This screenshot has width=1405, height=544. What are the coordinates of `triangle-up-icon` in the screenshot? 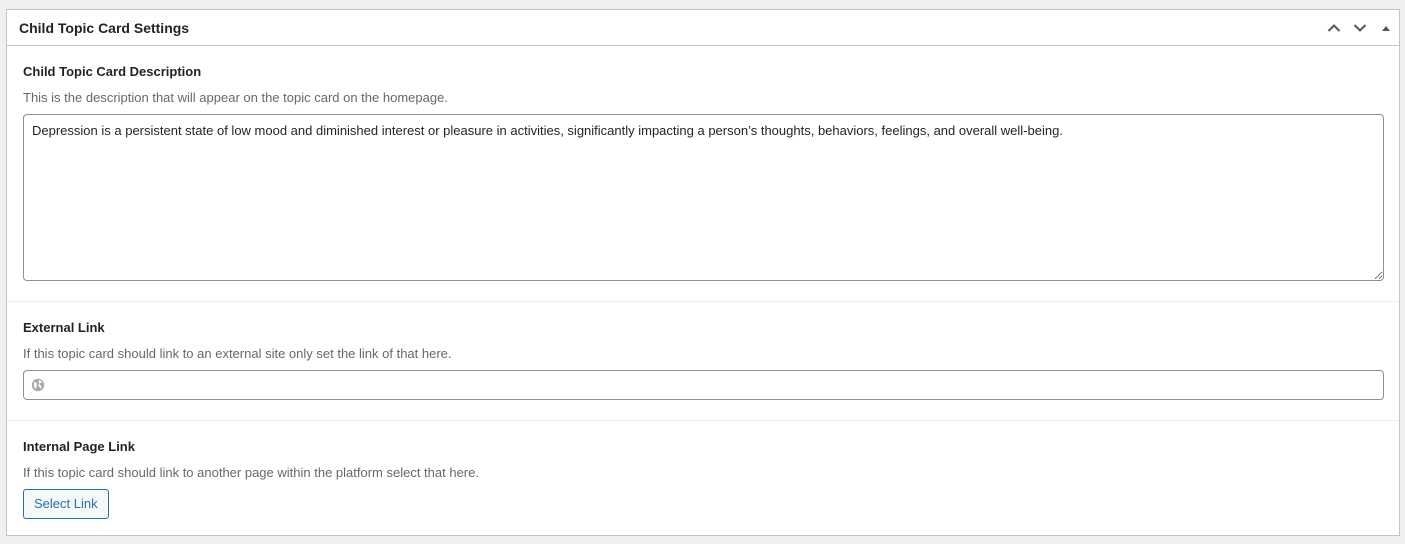 It's located at (1386, 28).